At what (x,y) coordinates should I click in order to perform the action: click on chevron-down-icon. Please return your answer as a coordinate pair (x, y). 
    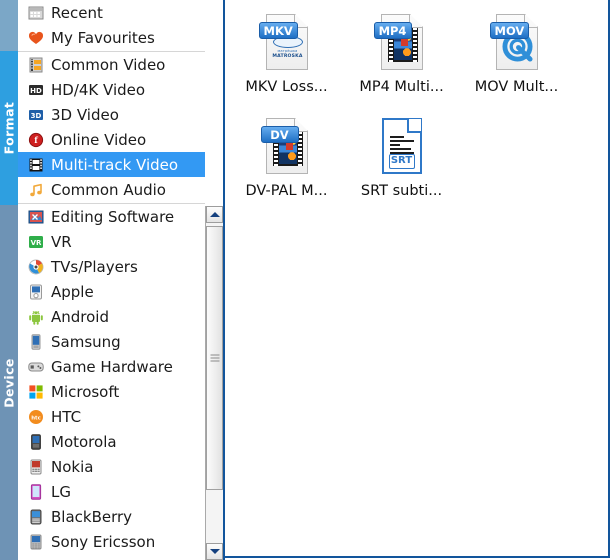
    Looking at the image, I should click on (214, 551).